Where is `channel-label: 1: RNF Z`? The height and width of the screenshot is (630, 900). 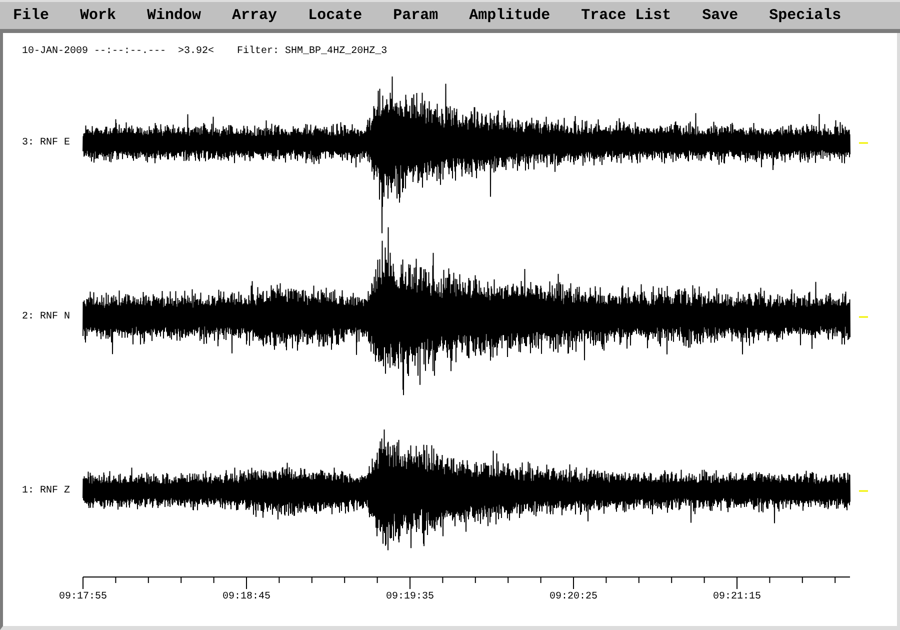 channel-label: 1: RNF Z is located at coordinates (46, 491).